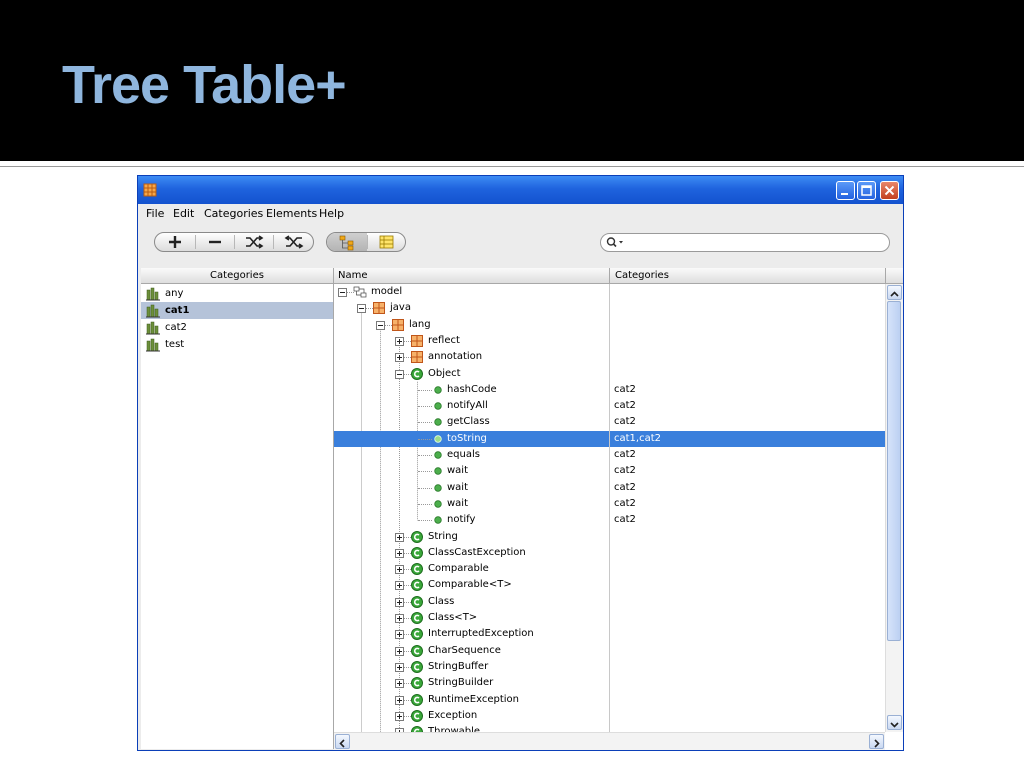  What do you see at coordinates (444, 373) in the screenshot?
I see `tree-row-name: Object` at bounding box center [444, 373].